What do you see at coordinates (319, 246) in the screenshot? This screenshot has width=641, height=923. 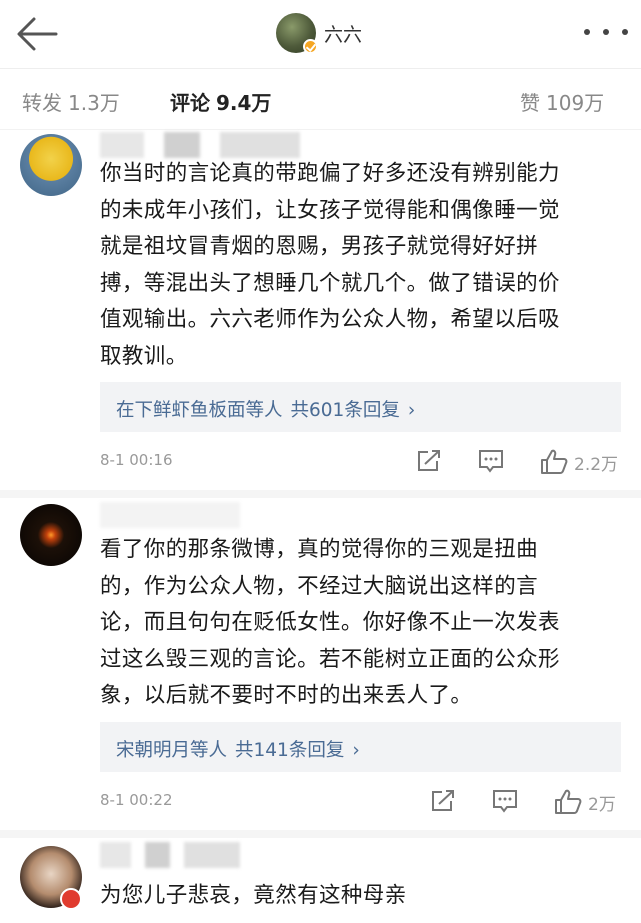 I see `comment-line: 就是祖坟冒青烟的恩赐，男孩子就觉得好好拼` at bounding box center [319, 246].